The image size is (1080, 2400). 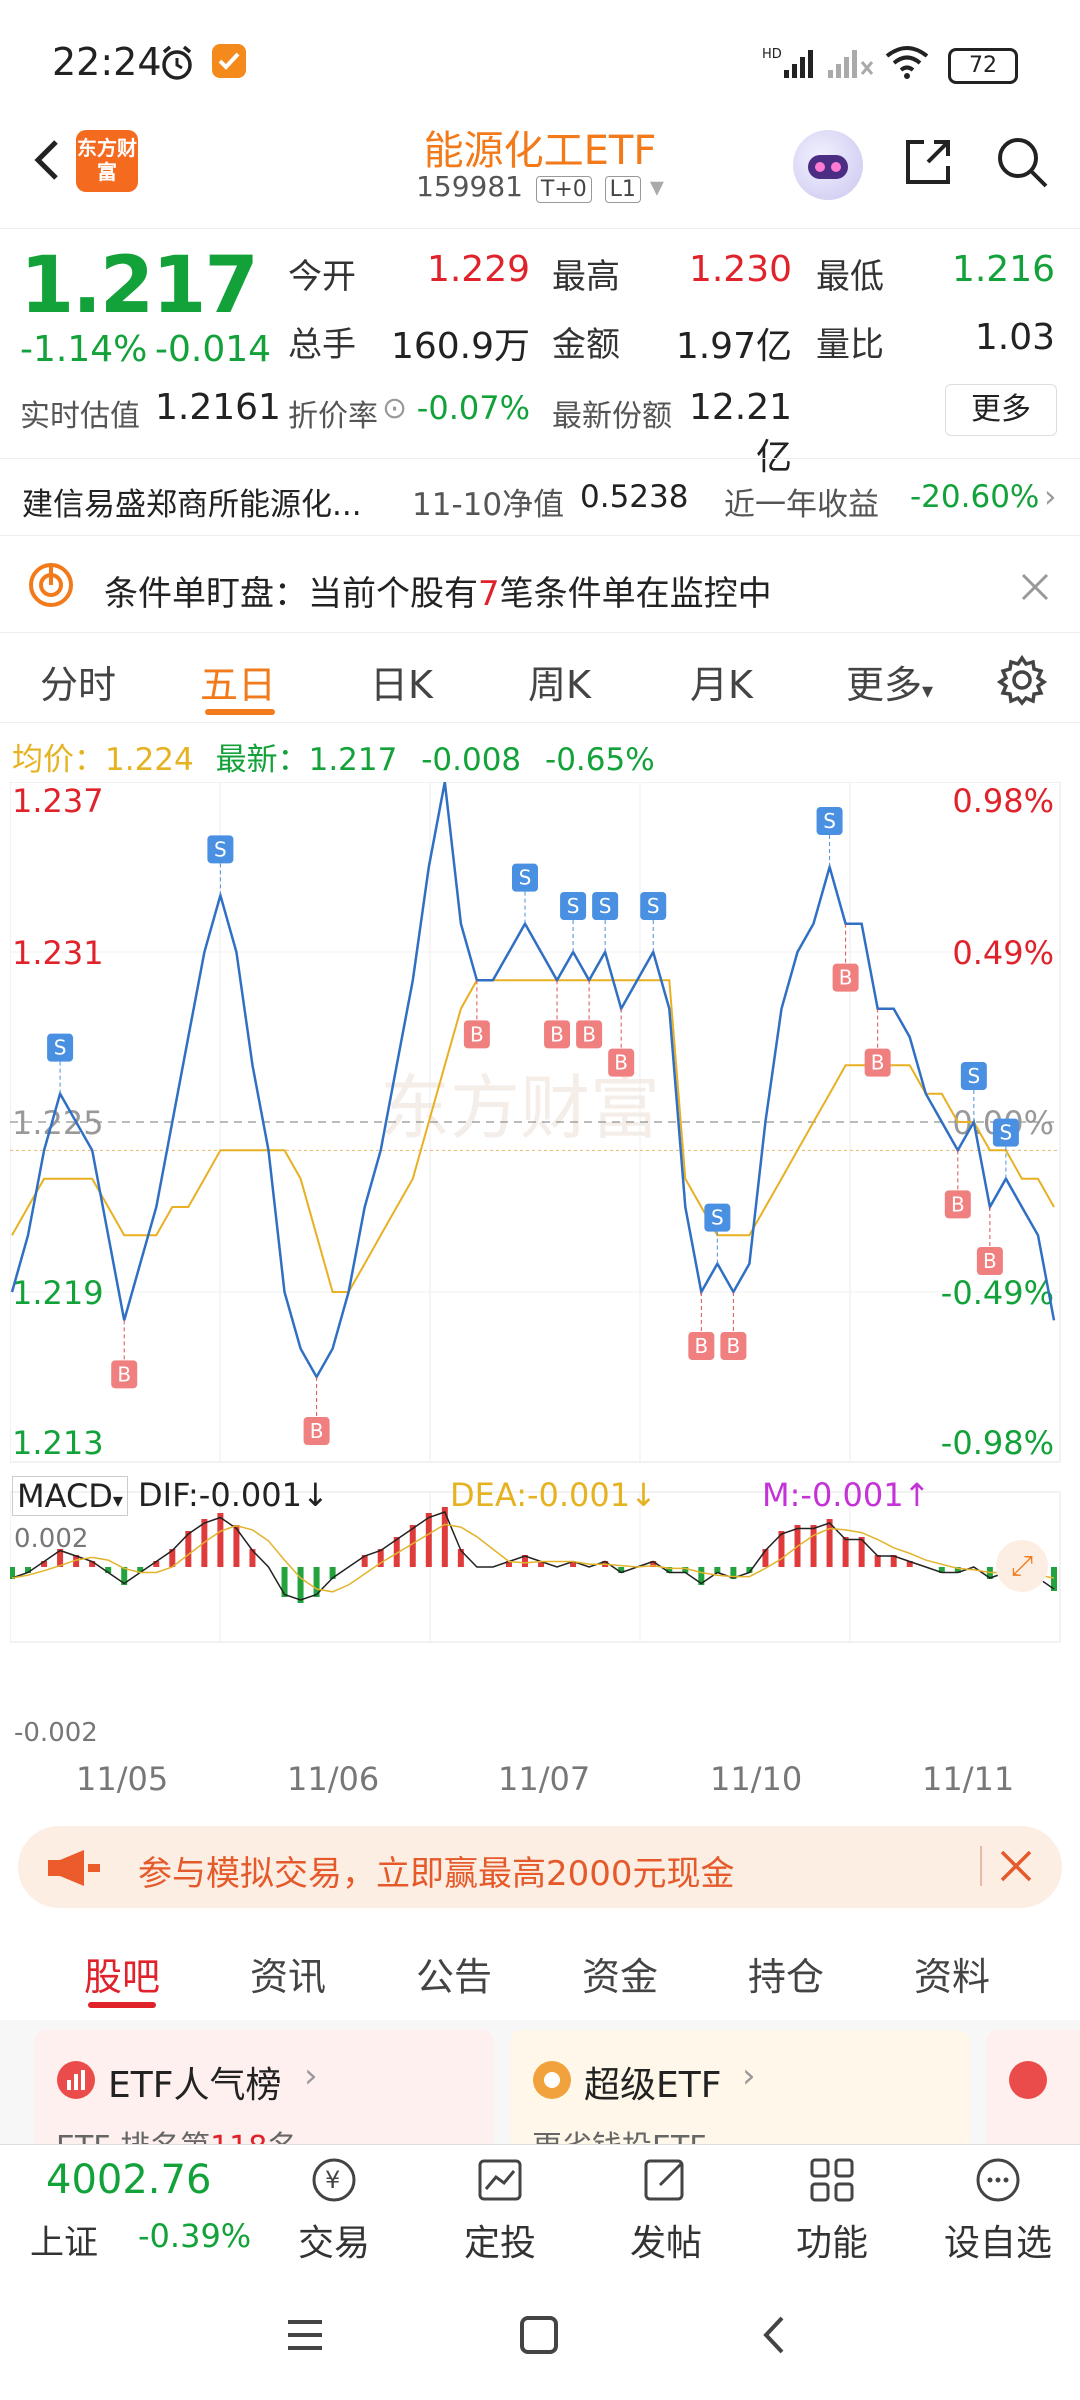 I want to click on status-time: 22:24, so click(x=107, y=62).